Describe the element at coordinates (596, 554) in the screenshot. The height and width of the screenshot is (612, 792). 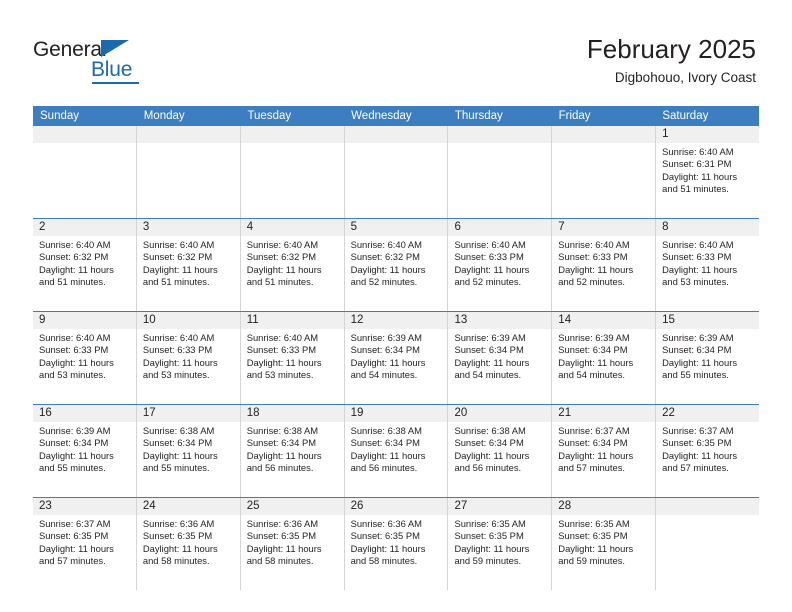
I see `daylight-text: Daylight: 11 hours and 59 minutes.` at that location.